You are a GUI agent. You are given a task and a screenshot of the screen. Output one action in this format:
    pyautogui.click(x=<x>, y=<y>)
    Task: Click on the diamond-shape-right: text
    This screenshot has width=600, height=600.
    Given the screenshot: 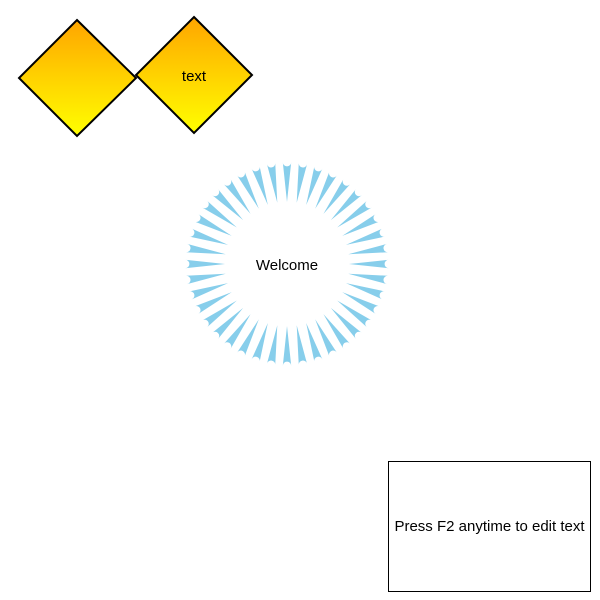 What is the action you would take?
    pyautogui.click(x=194, y=75)
    